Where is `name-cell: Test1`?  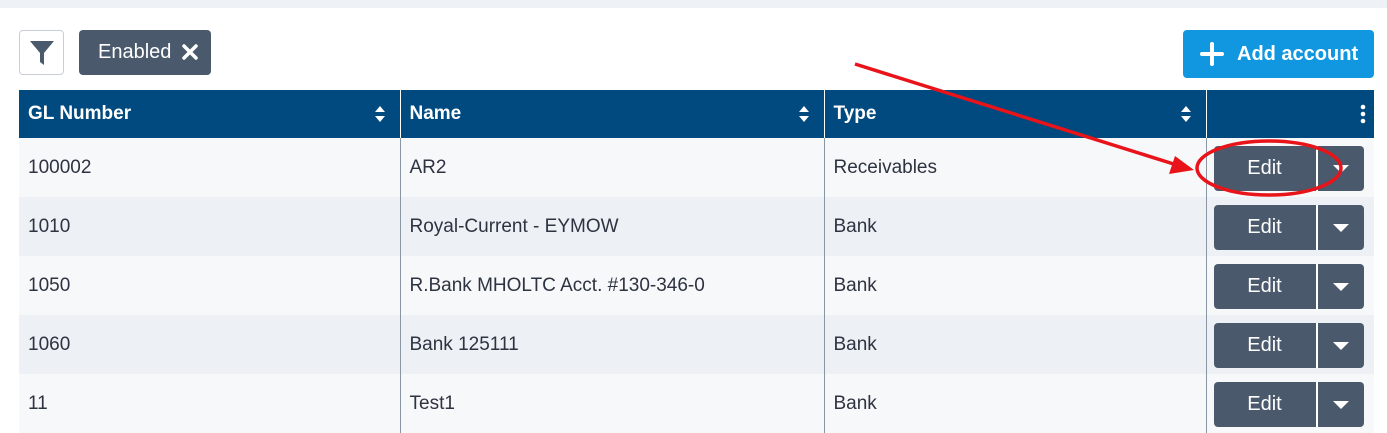 name-cell: Test1 is located at coordinates (612, 403).